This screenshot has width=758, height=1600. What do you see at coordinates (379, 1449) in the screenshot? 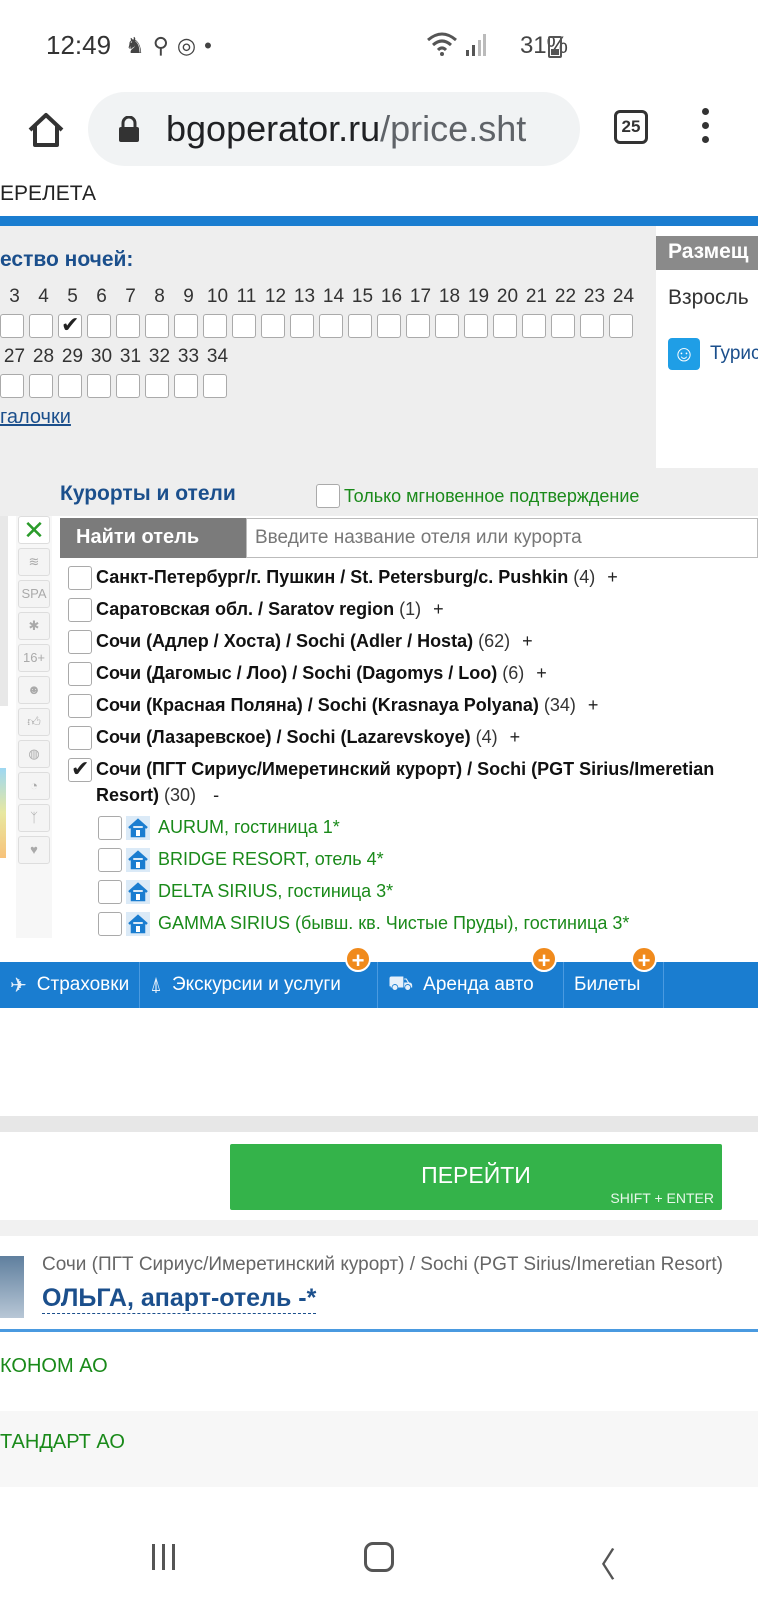
I see `room-row: ТАНДАРТ АО` at bounding box center [379, 1449].